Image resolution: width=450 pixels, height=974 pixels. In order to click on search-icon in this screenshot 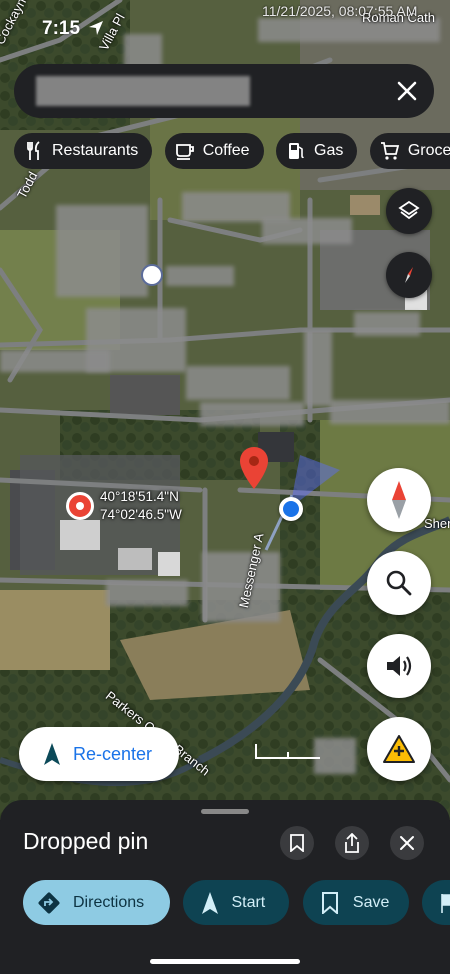, I will do `click(399, 583)`.